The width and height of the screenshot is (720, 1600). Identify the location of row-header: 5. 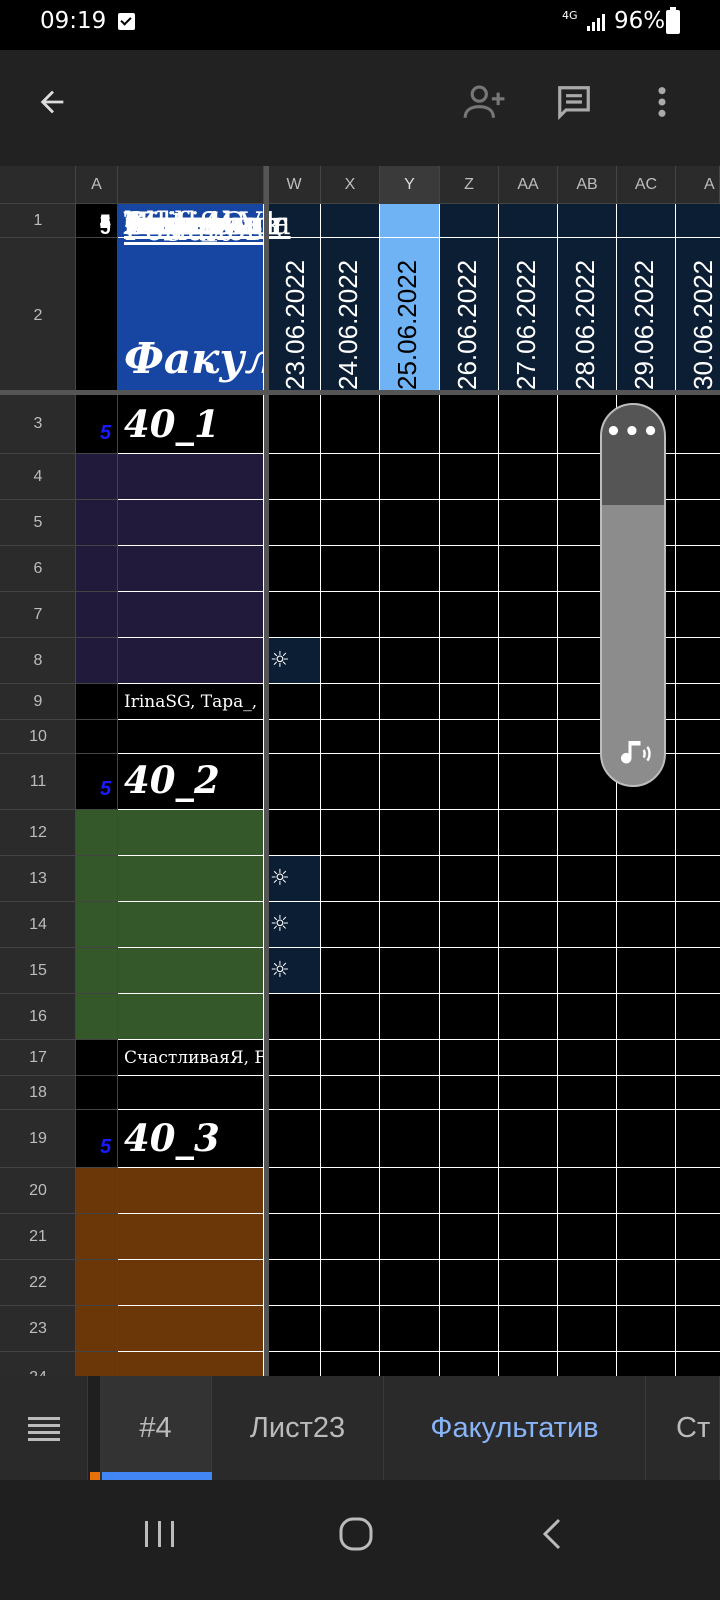
(38, 523).